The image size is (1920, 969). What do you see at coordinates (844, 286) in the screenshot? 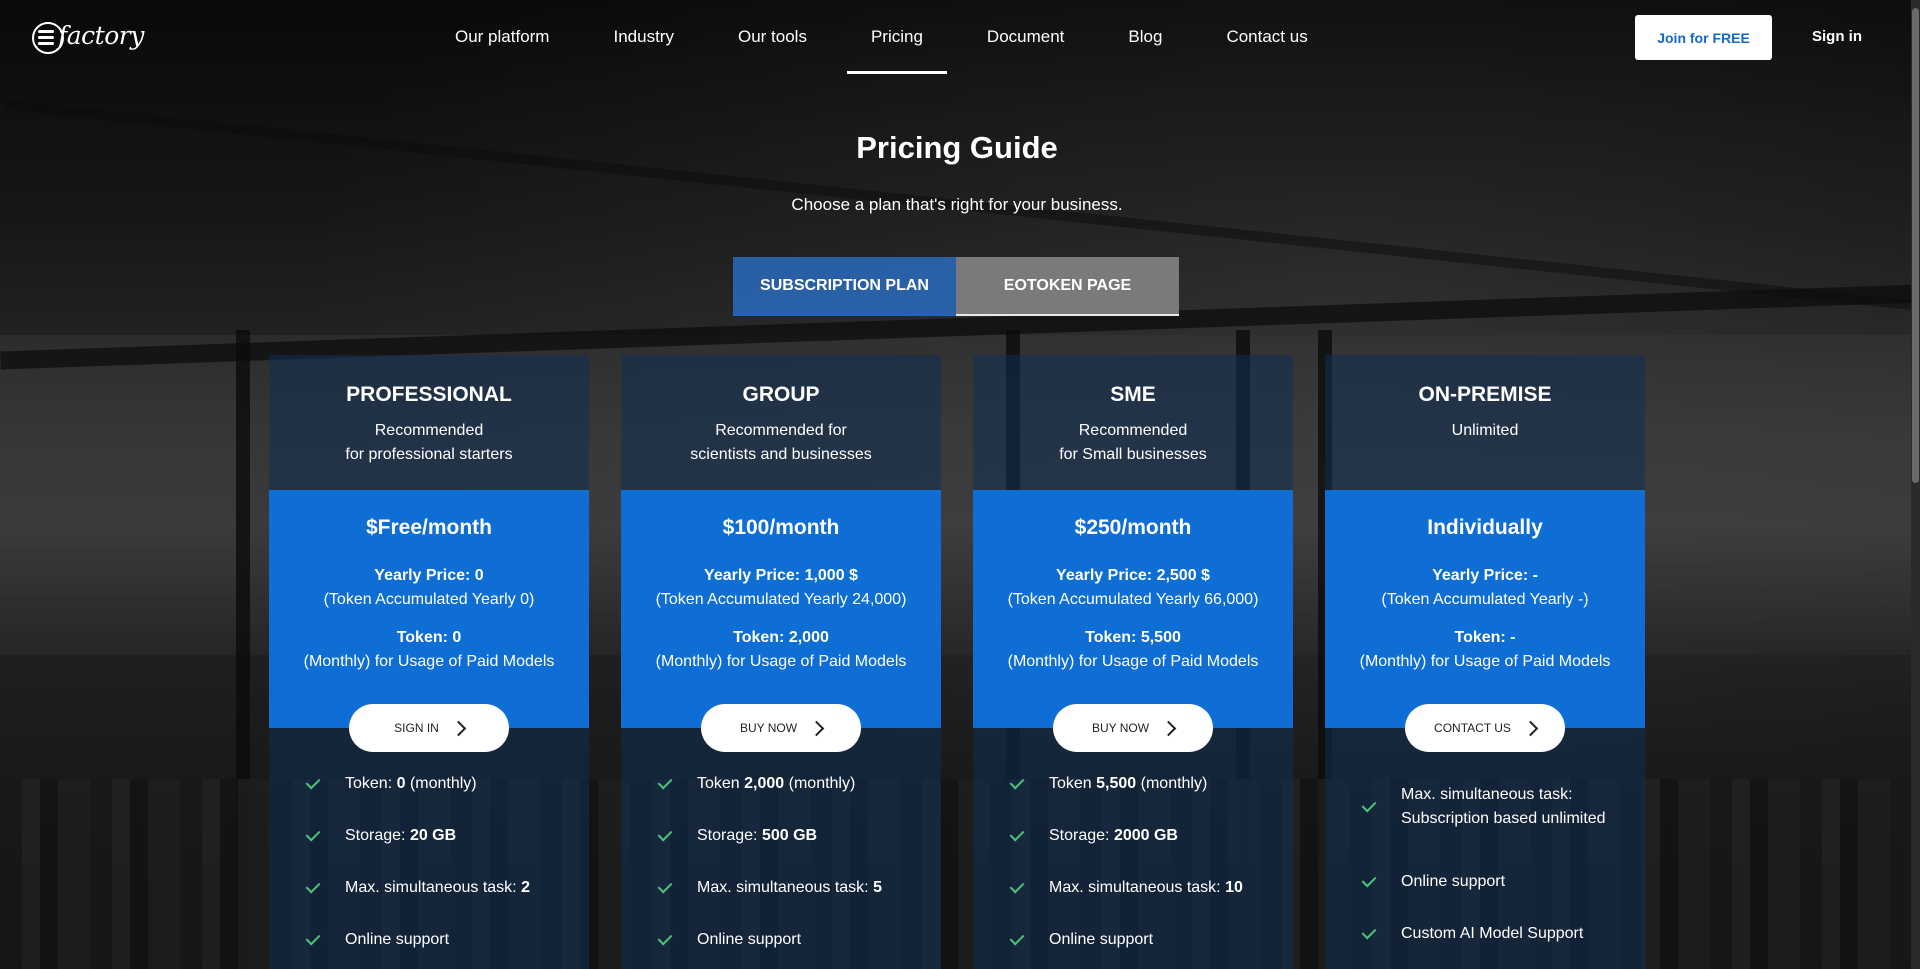
I see `tab-subscription-plan: SUBSCRIPTION PLAN` at bounding box center [844, 286].